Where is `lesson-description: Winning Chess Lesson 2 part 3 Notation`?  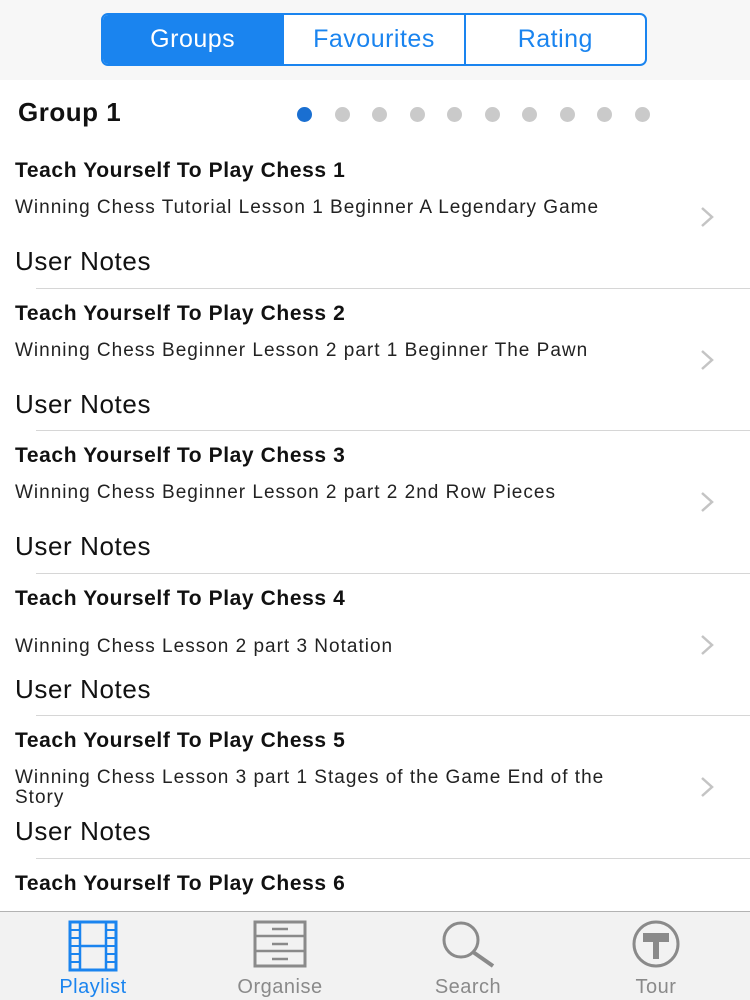
lesson-description: Winning Chess Lesson 2 part 3 Notation is located at coordinates (204, 646).